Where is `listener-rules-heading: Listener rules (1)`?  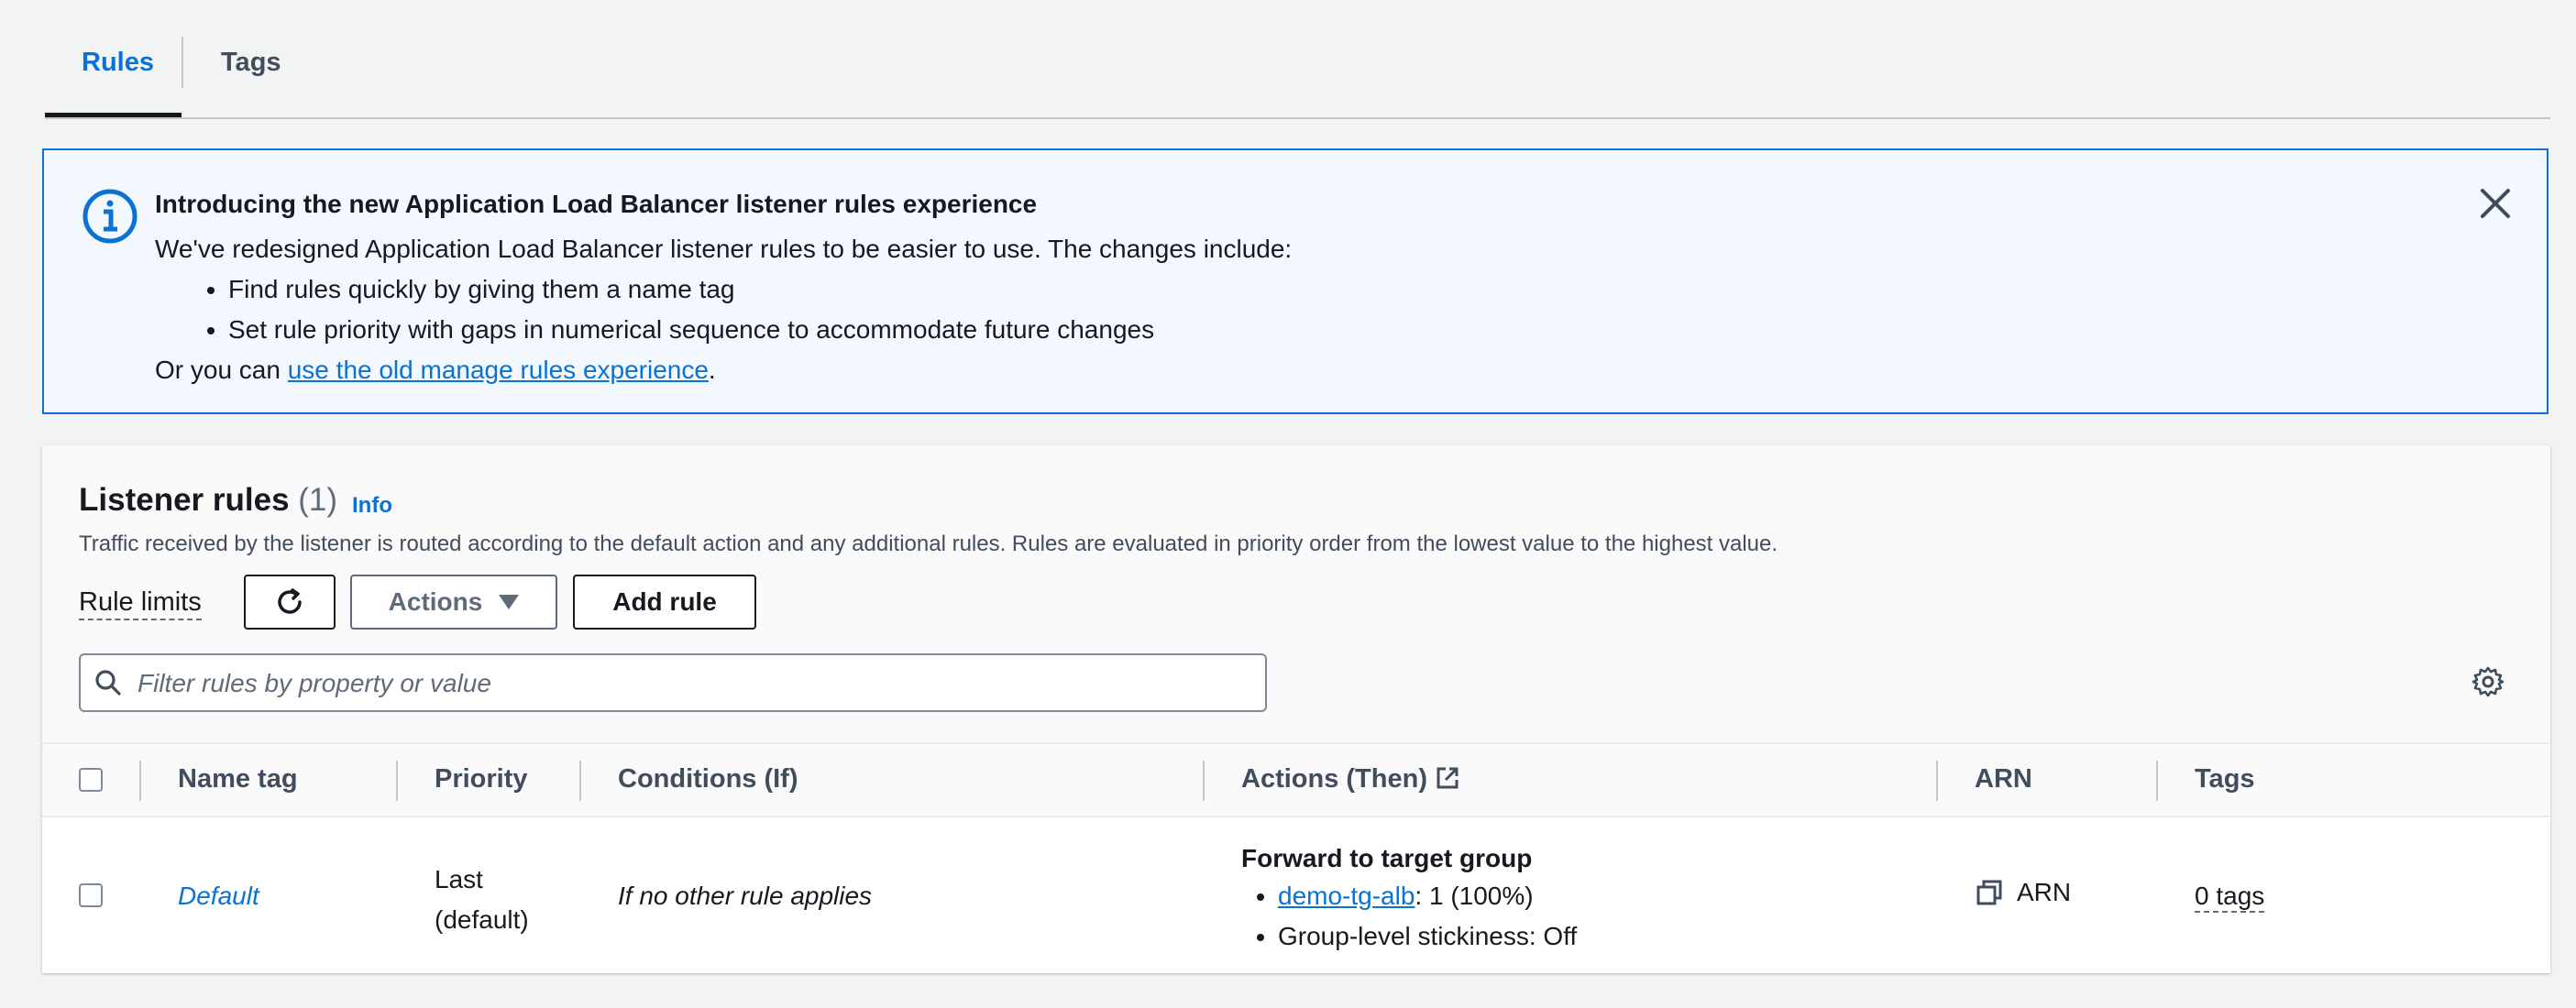 listener-rules-heading: Listener rules (1) is located at coordinates (208, 500).